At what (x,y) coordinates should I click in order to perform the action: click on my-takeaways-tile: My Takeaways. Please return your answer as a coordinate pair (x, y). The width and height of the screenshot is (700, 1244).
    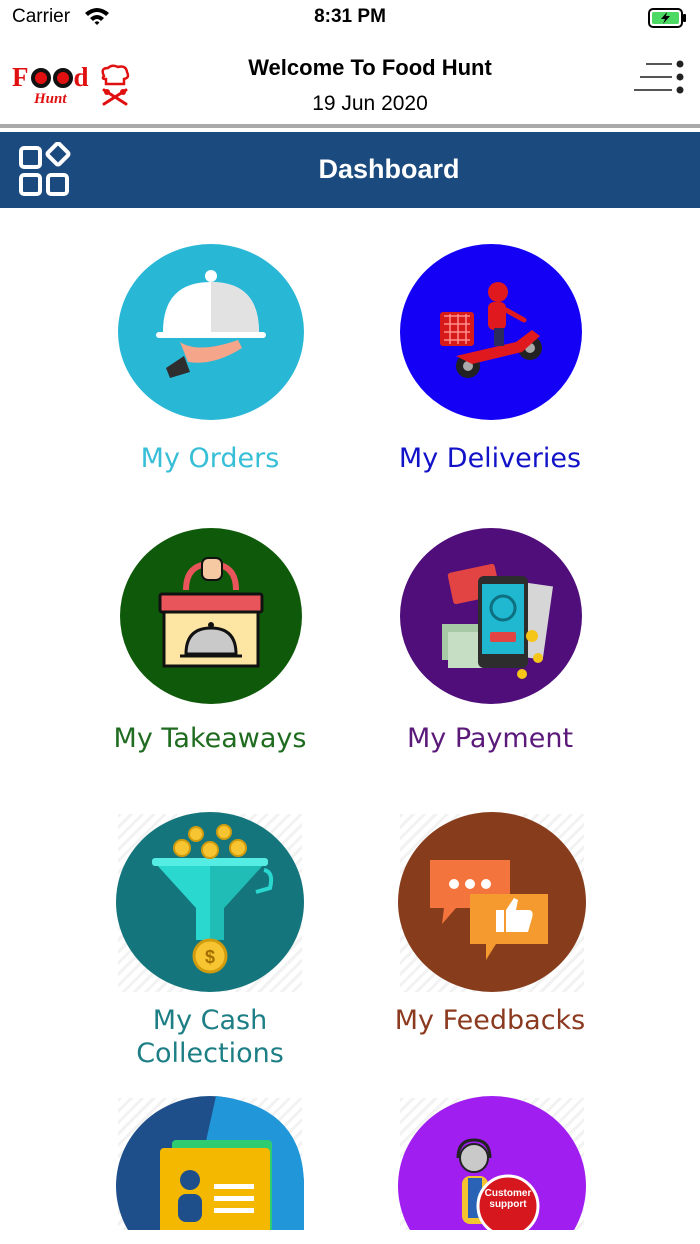
    Looking at the image, I should click on (210, 653).